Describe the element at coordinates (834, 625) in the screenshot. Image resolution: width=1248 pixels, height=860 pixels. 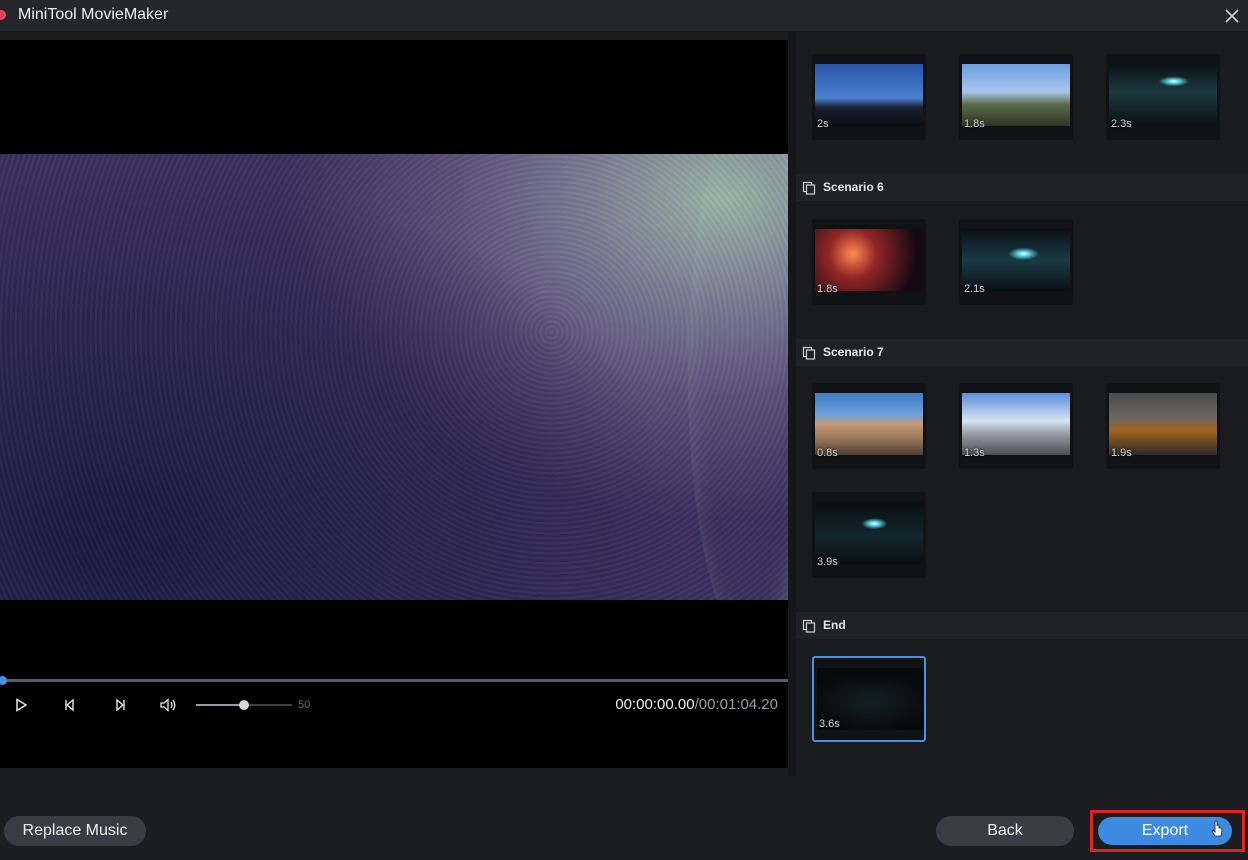
I see `scene-label: End` at that location.